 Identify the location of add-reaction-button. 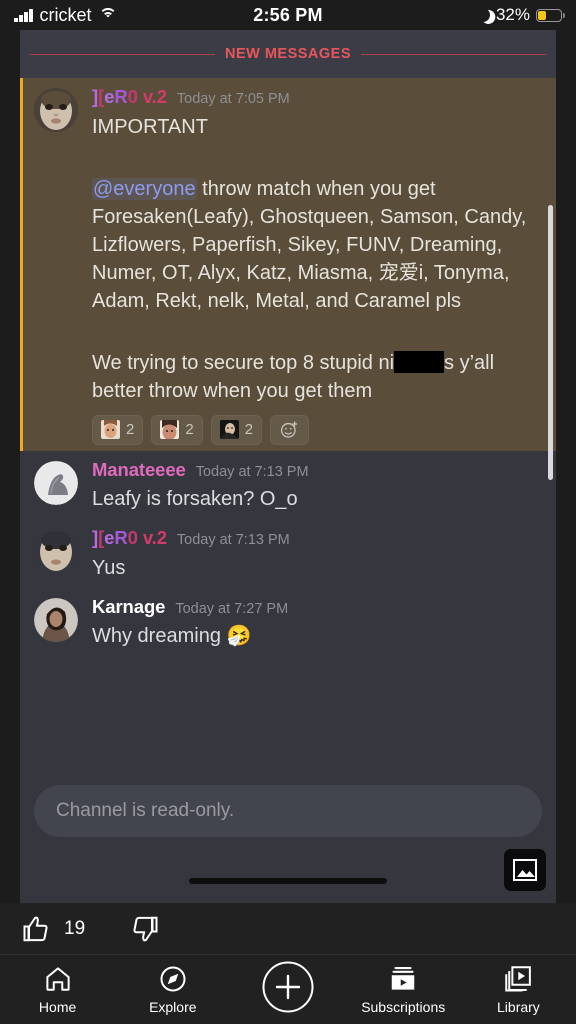
(290, 429).